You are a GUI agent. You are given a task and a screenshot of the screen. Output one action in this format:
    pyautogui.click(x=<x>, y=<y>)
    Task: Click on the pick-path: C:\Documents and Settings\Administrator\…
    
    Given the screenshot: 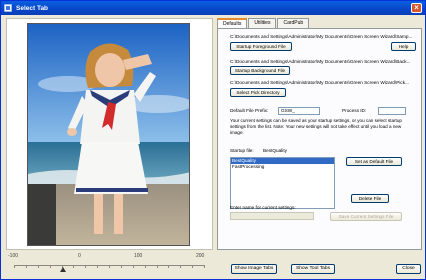 What is the action you would take?
    pyautogui.click(x=319, y=82)
    